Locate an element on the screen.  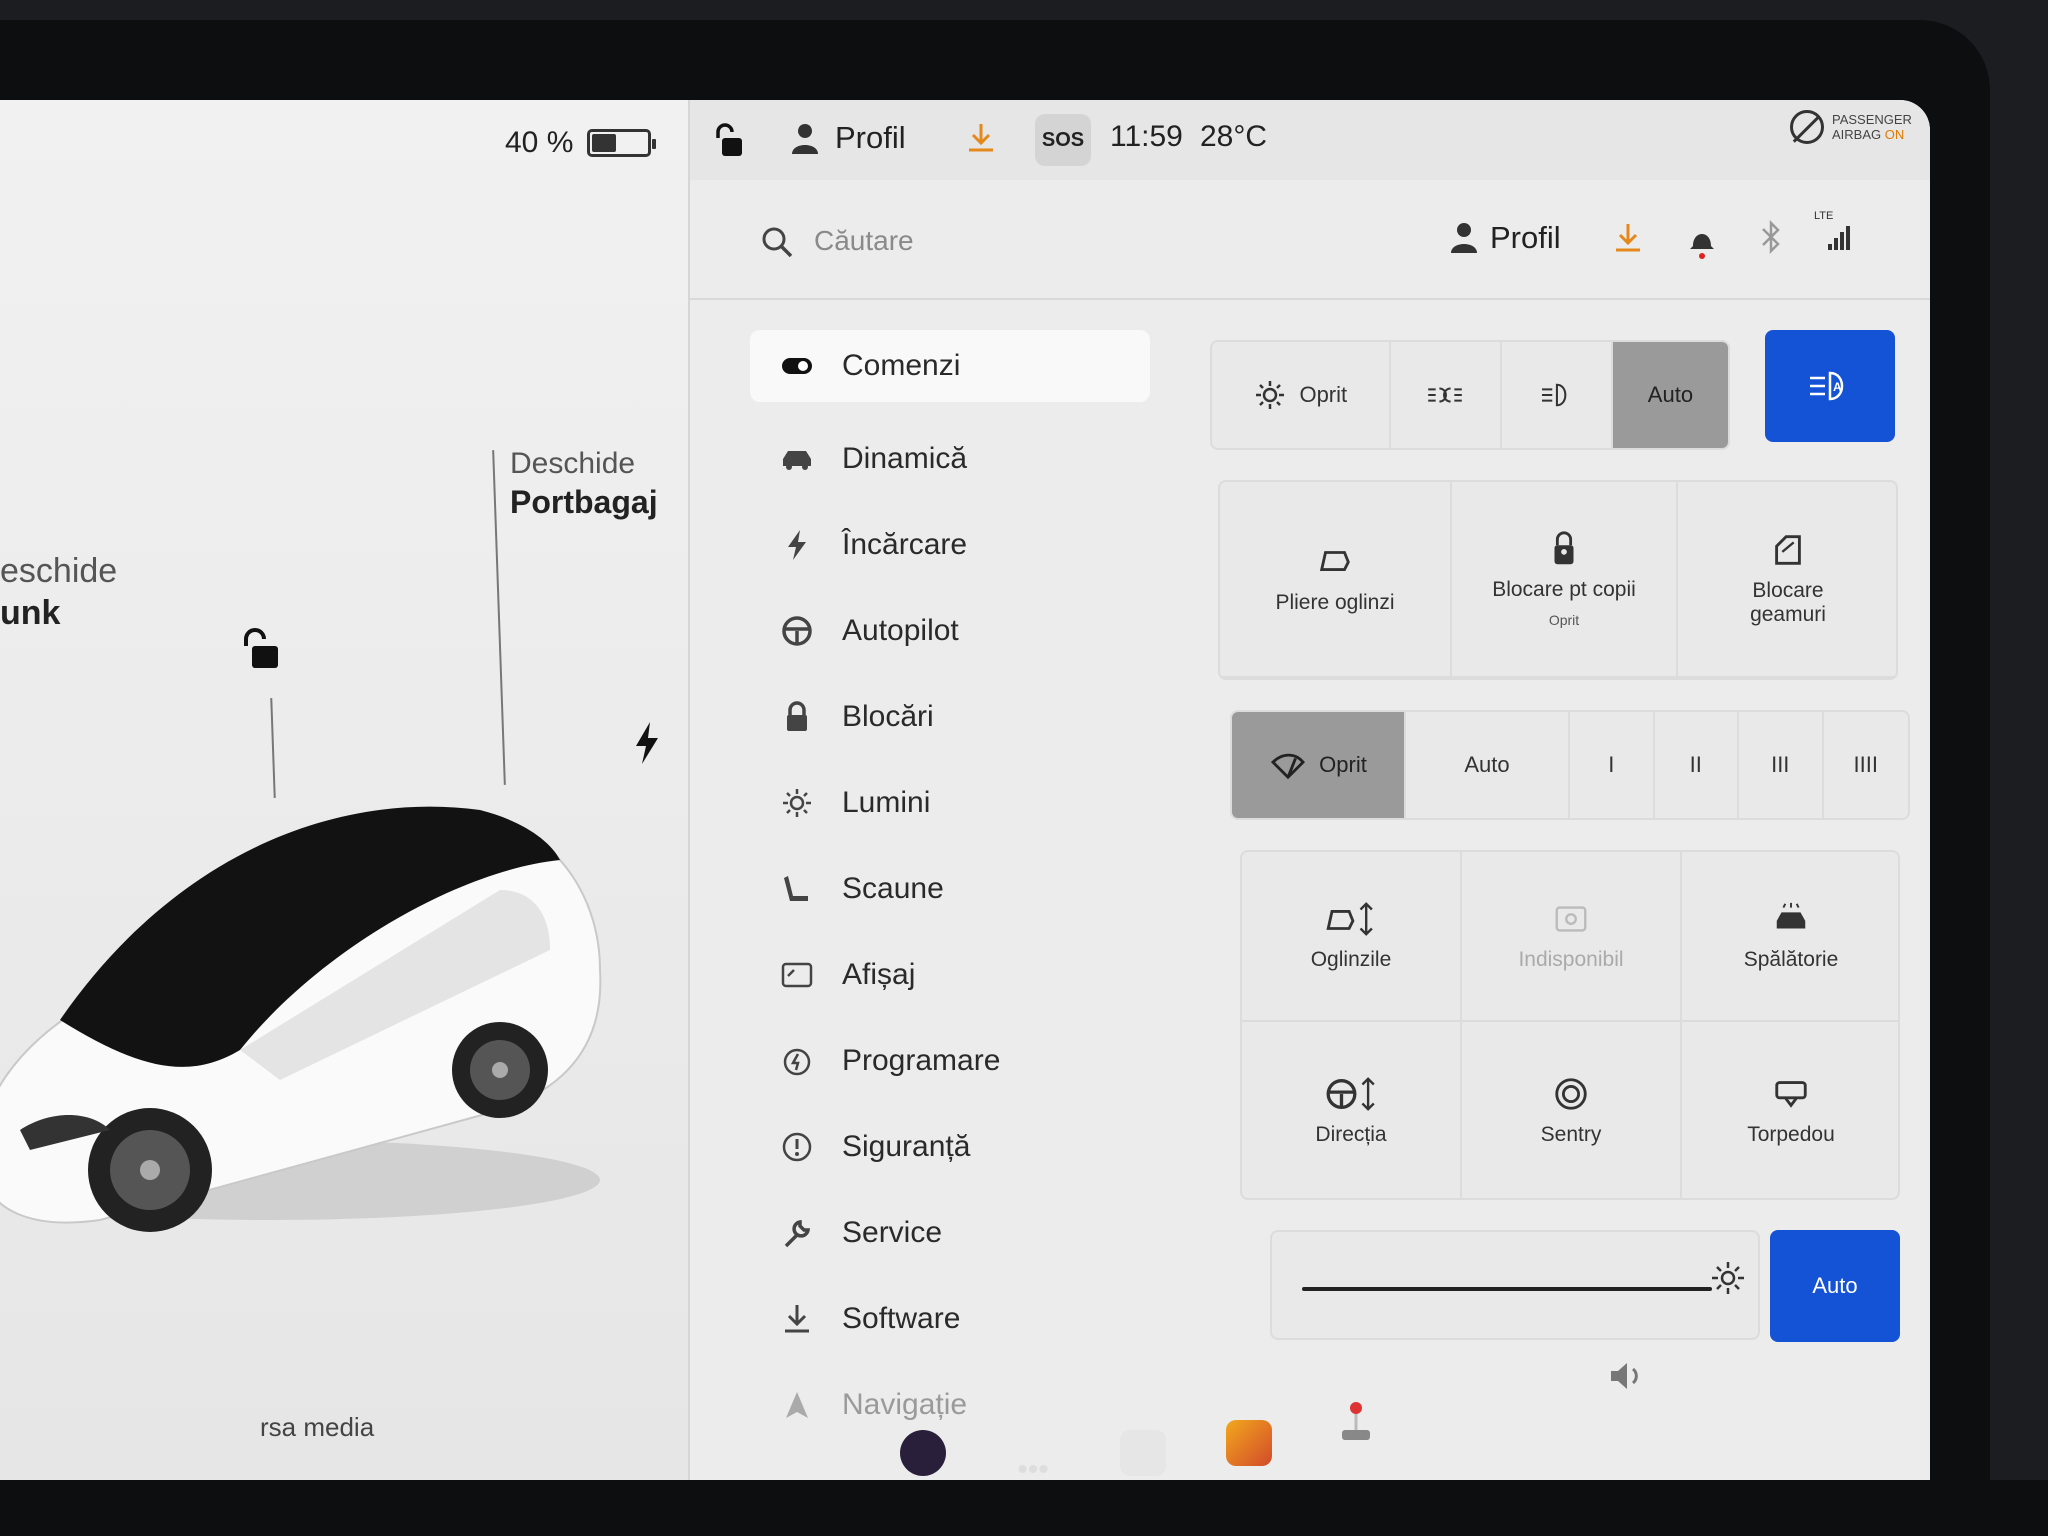
headlights-auto-label: Auto is located at coordinates (1670, 394).